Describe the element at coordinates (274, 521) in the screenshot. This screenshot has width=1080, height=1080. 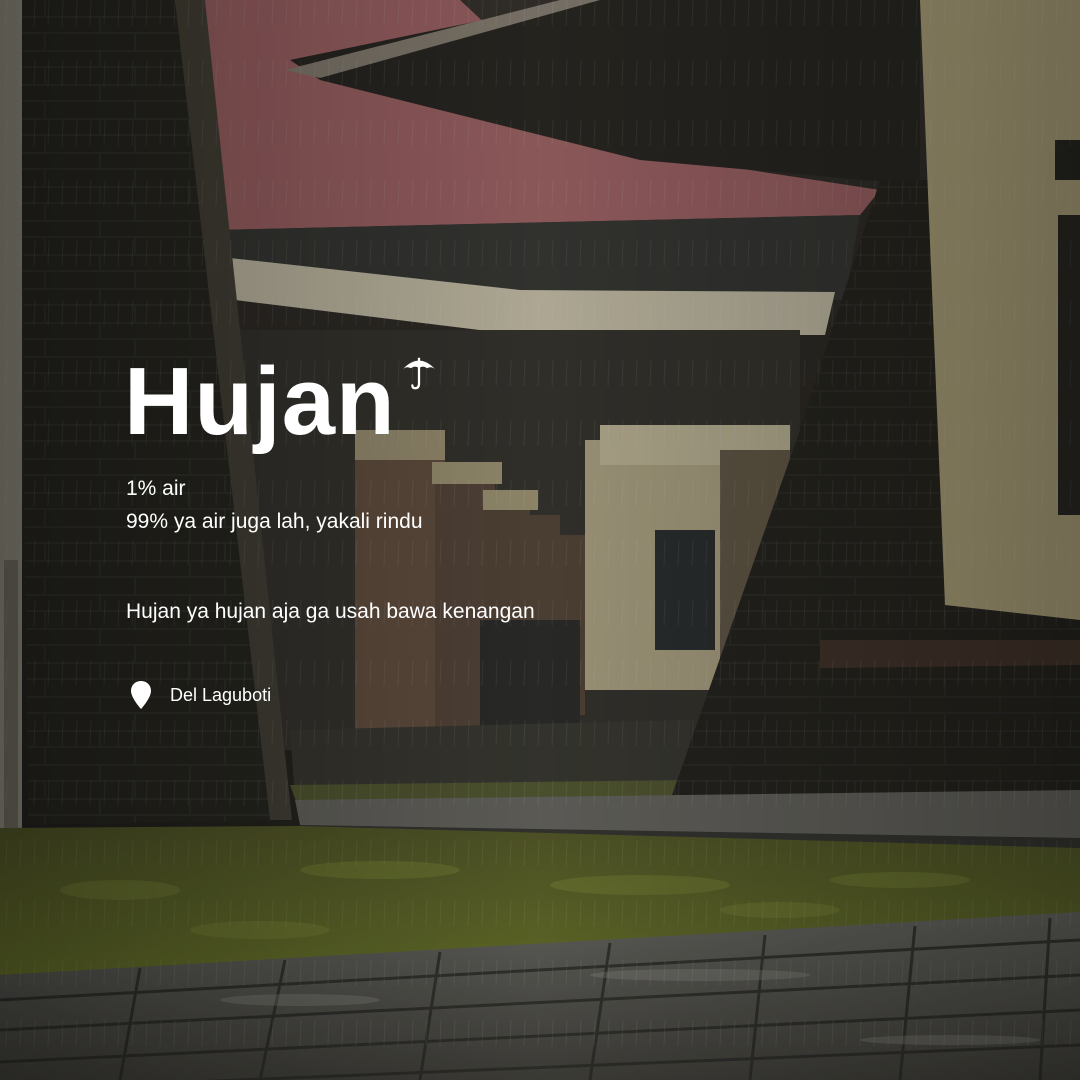
I see `caption-line-2: 99% ya air juga lah, yakali rindu` at that location.